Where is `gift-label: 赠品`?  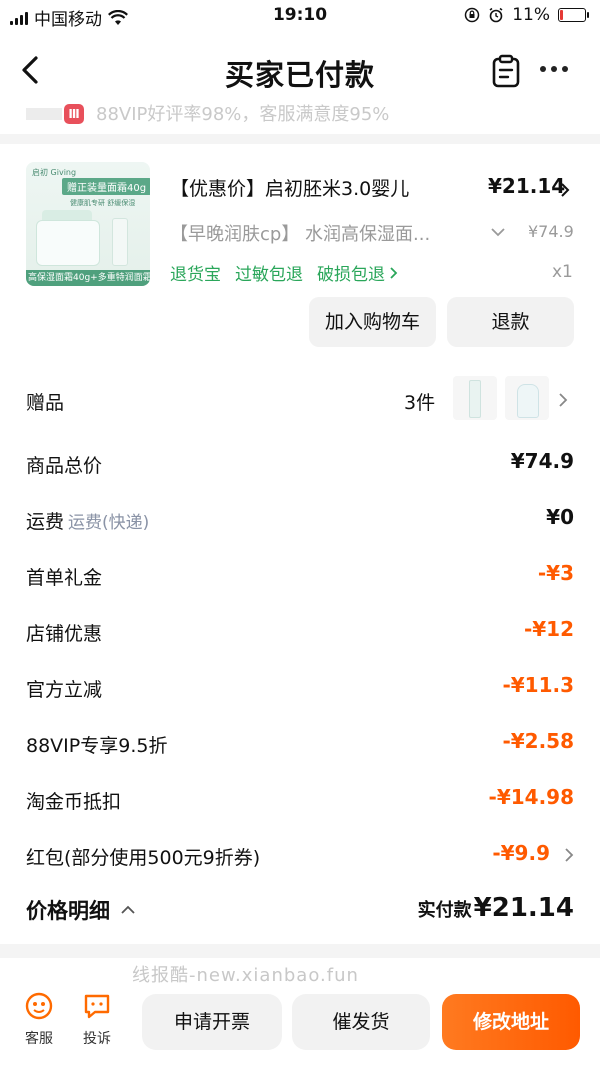
gift-label: 赠品 is located at coordinates (45, 403).